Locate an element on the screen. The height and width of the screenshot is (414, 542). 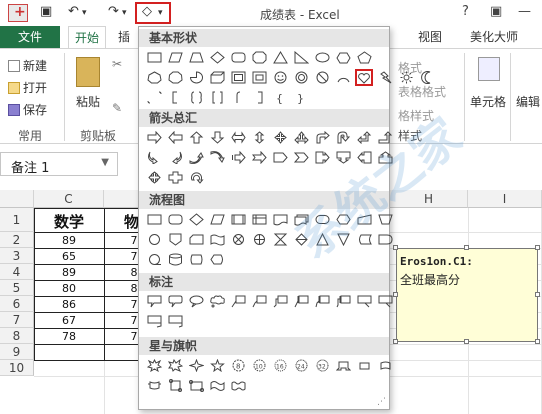
column-header-h: H is located at coordinates (429, 199).